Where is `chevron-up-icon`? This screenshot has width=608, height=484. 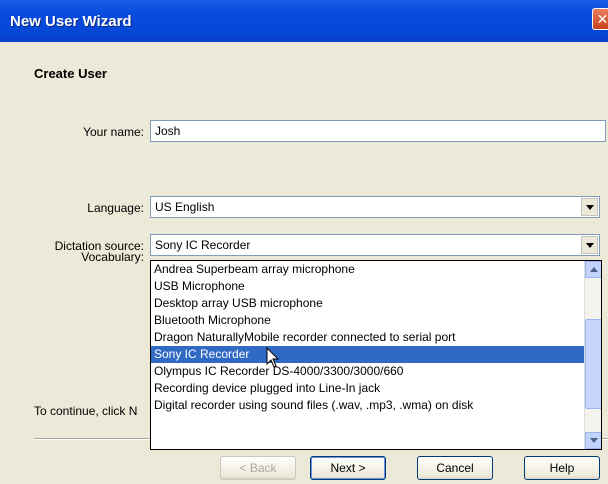
chevron-up-icon is located at coordinates (593, 269).